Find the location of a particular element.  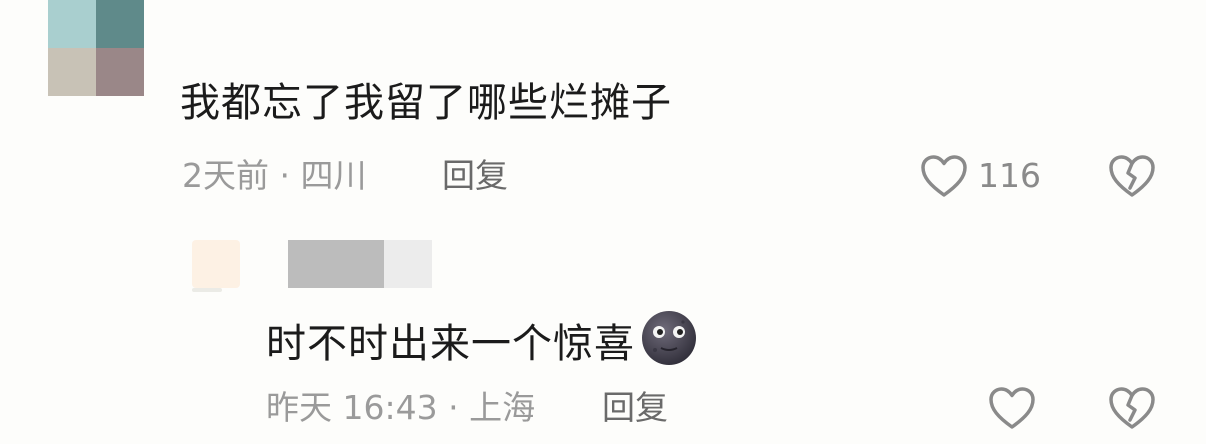

replier-name-redacted-tail is located at coordinates (408, 264).